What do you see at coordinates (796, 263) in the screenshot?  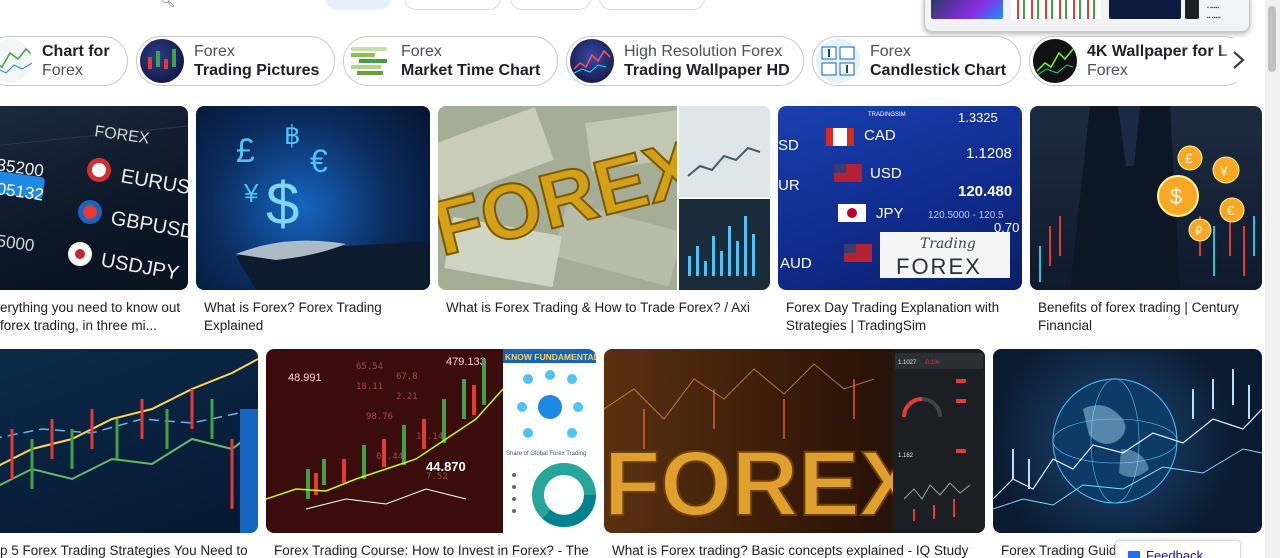 I see `image-text: AUD` at bounding box center [796, 263].